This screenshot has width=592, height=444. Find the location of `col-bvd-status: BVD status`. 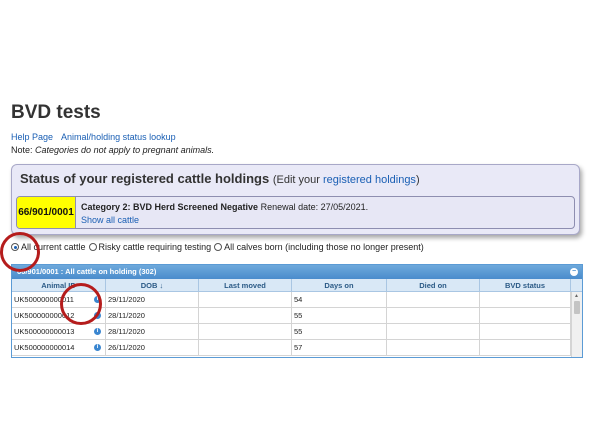

col-bvd-status: BVD status is located at coordinates (525, 285).